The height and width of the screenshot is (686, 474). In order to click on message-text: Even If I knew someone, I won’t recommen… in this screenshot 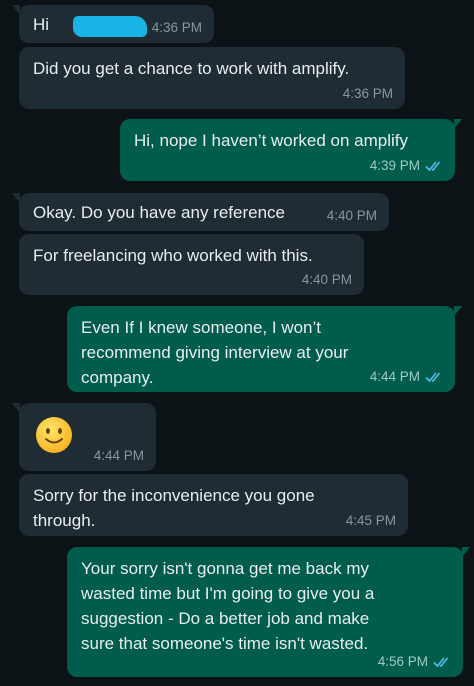, I will do `click(215, 352)`.